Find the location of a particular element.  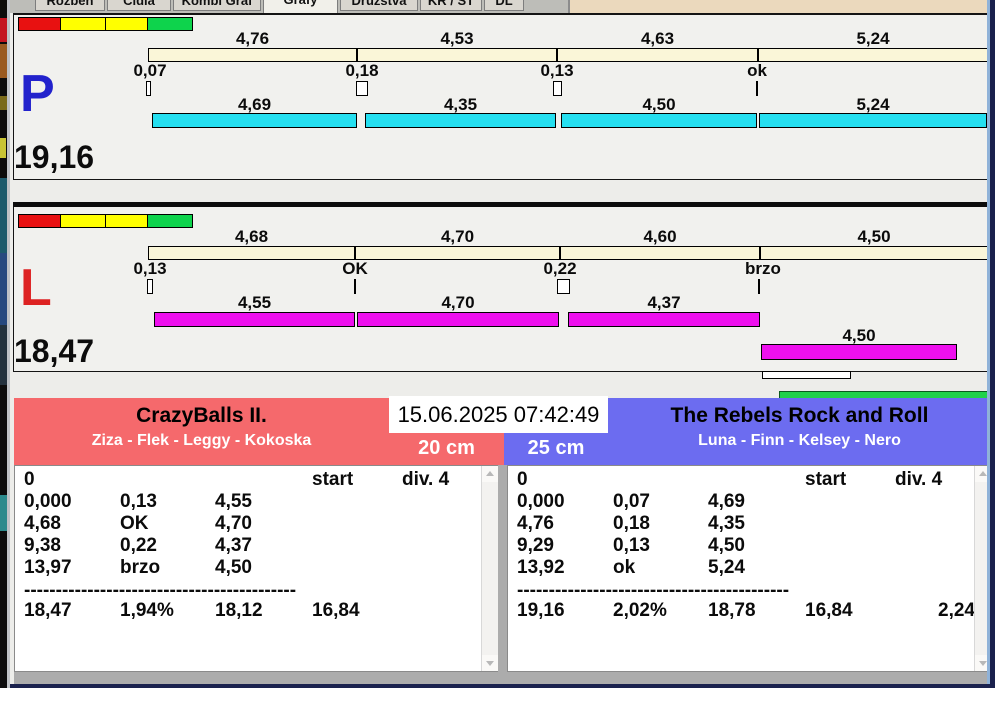

desktop-color-yellow is located at coordinates (3, 148).